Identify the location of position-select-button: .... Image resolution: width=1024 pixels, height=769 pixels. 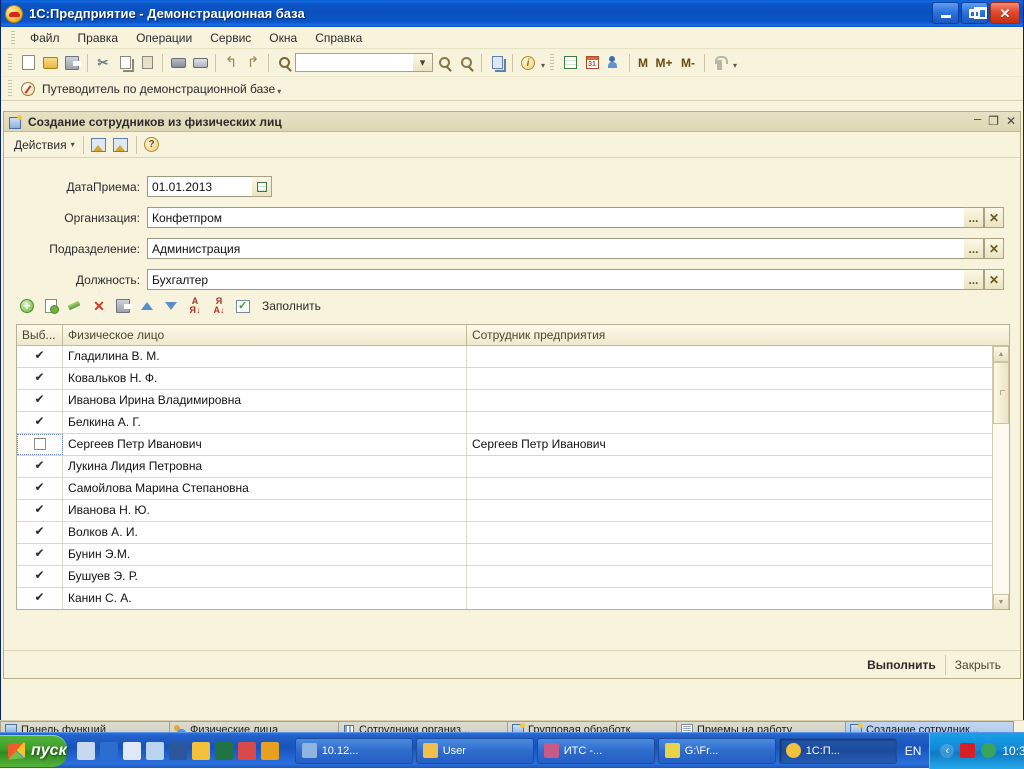
(974, 279).